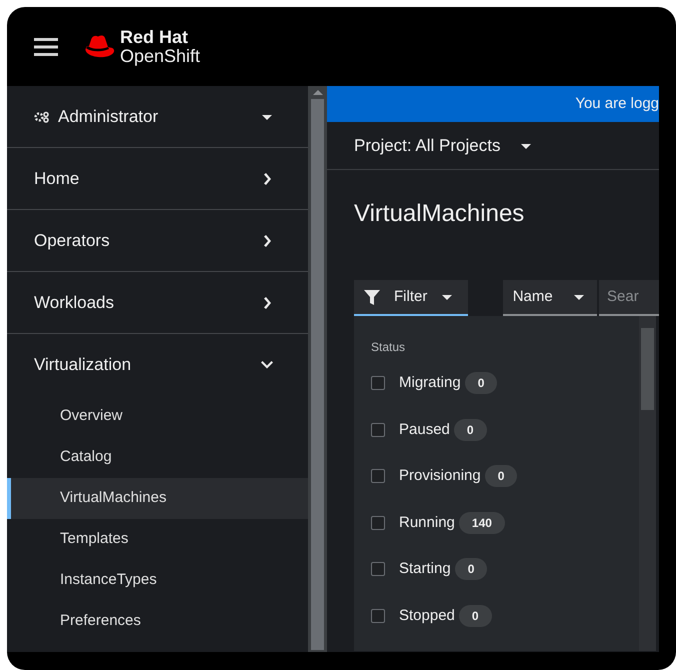 This screenshot has height=670, width=676. Describe the element at coordinates (157, 580) in the screenshot. I see `nav-item: InstanceTypes` at that location.